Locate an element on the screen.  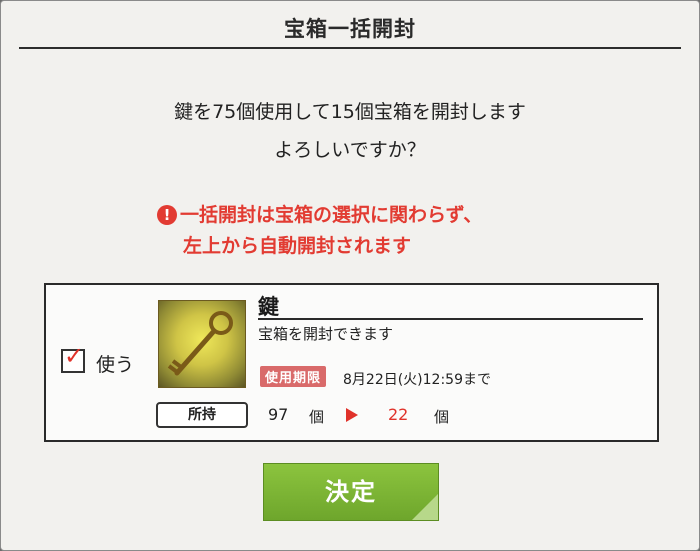
dialog-title: 宝箱一括開封 is located at coordinates (350, 28).